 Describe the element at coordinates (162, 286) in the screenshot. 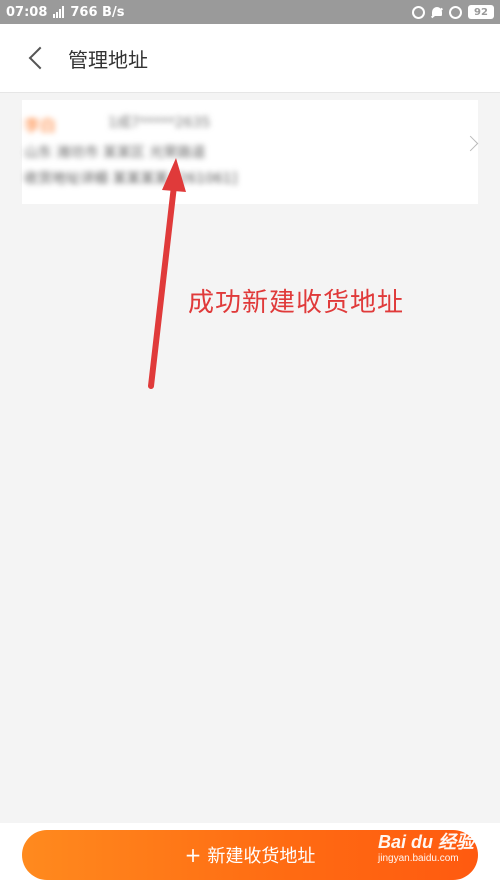

I see `arrow-shaft` at that location.